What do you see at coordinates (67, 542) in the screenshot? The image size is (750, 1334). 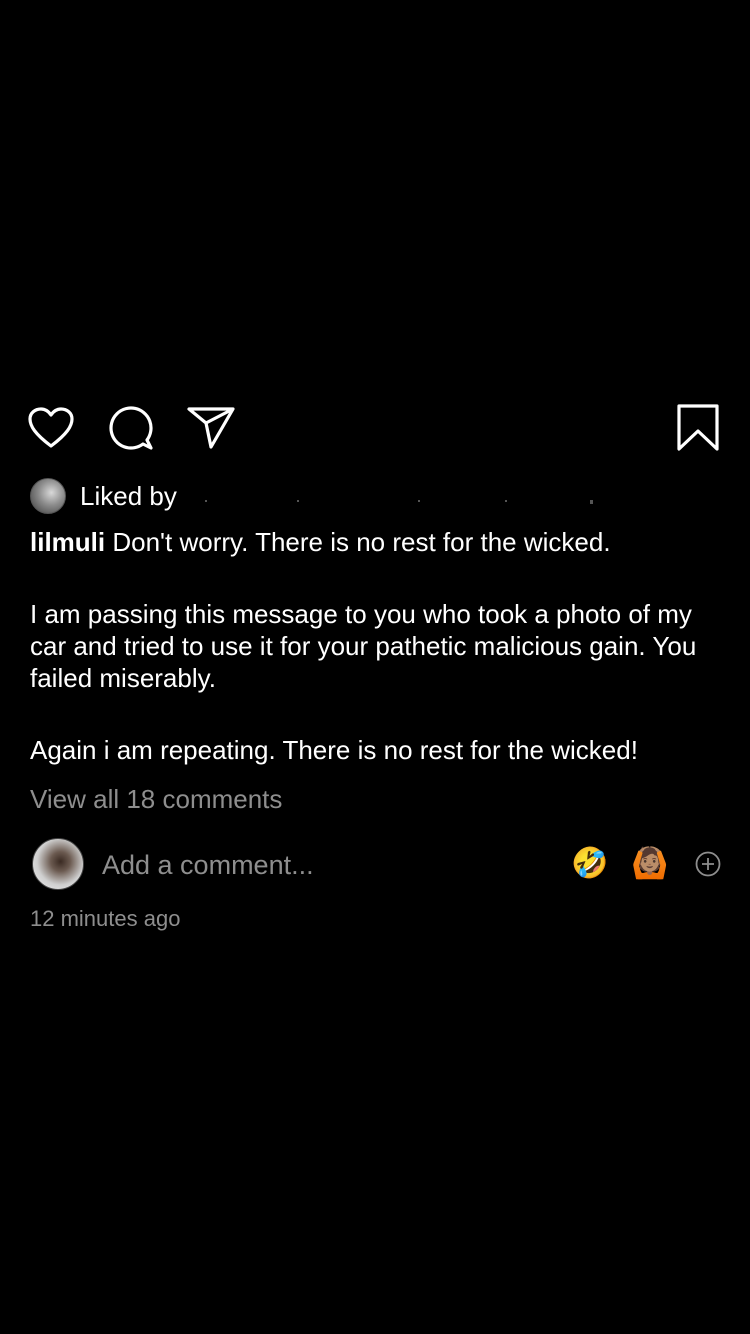 I see `caption-username: lilmuli` at bounding box center [67, 542].